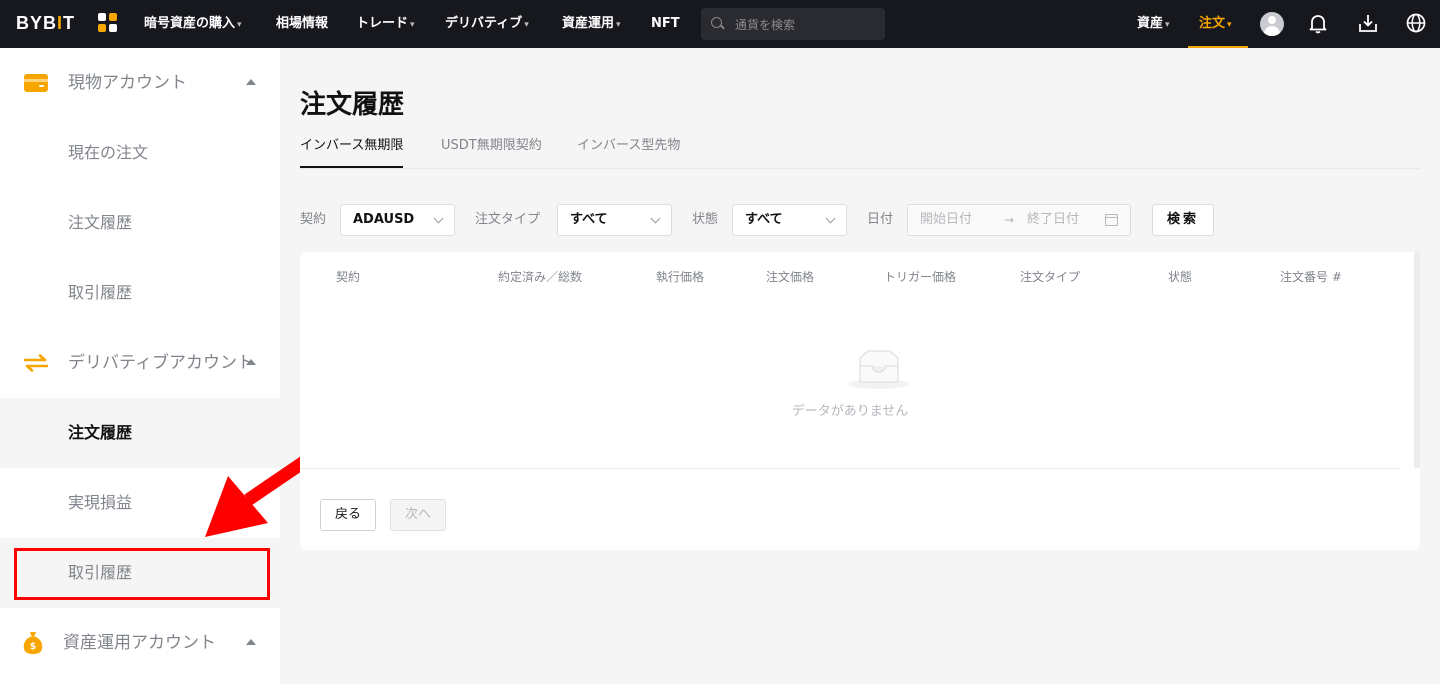 Image resolution: width=1440 pixels, height=684 pixels. I want to click on start-date-input: 開始日付, so click(946, 220).